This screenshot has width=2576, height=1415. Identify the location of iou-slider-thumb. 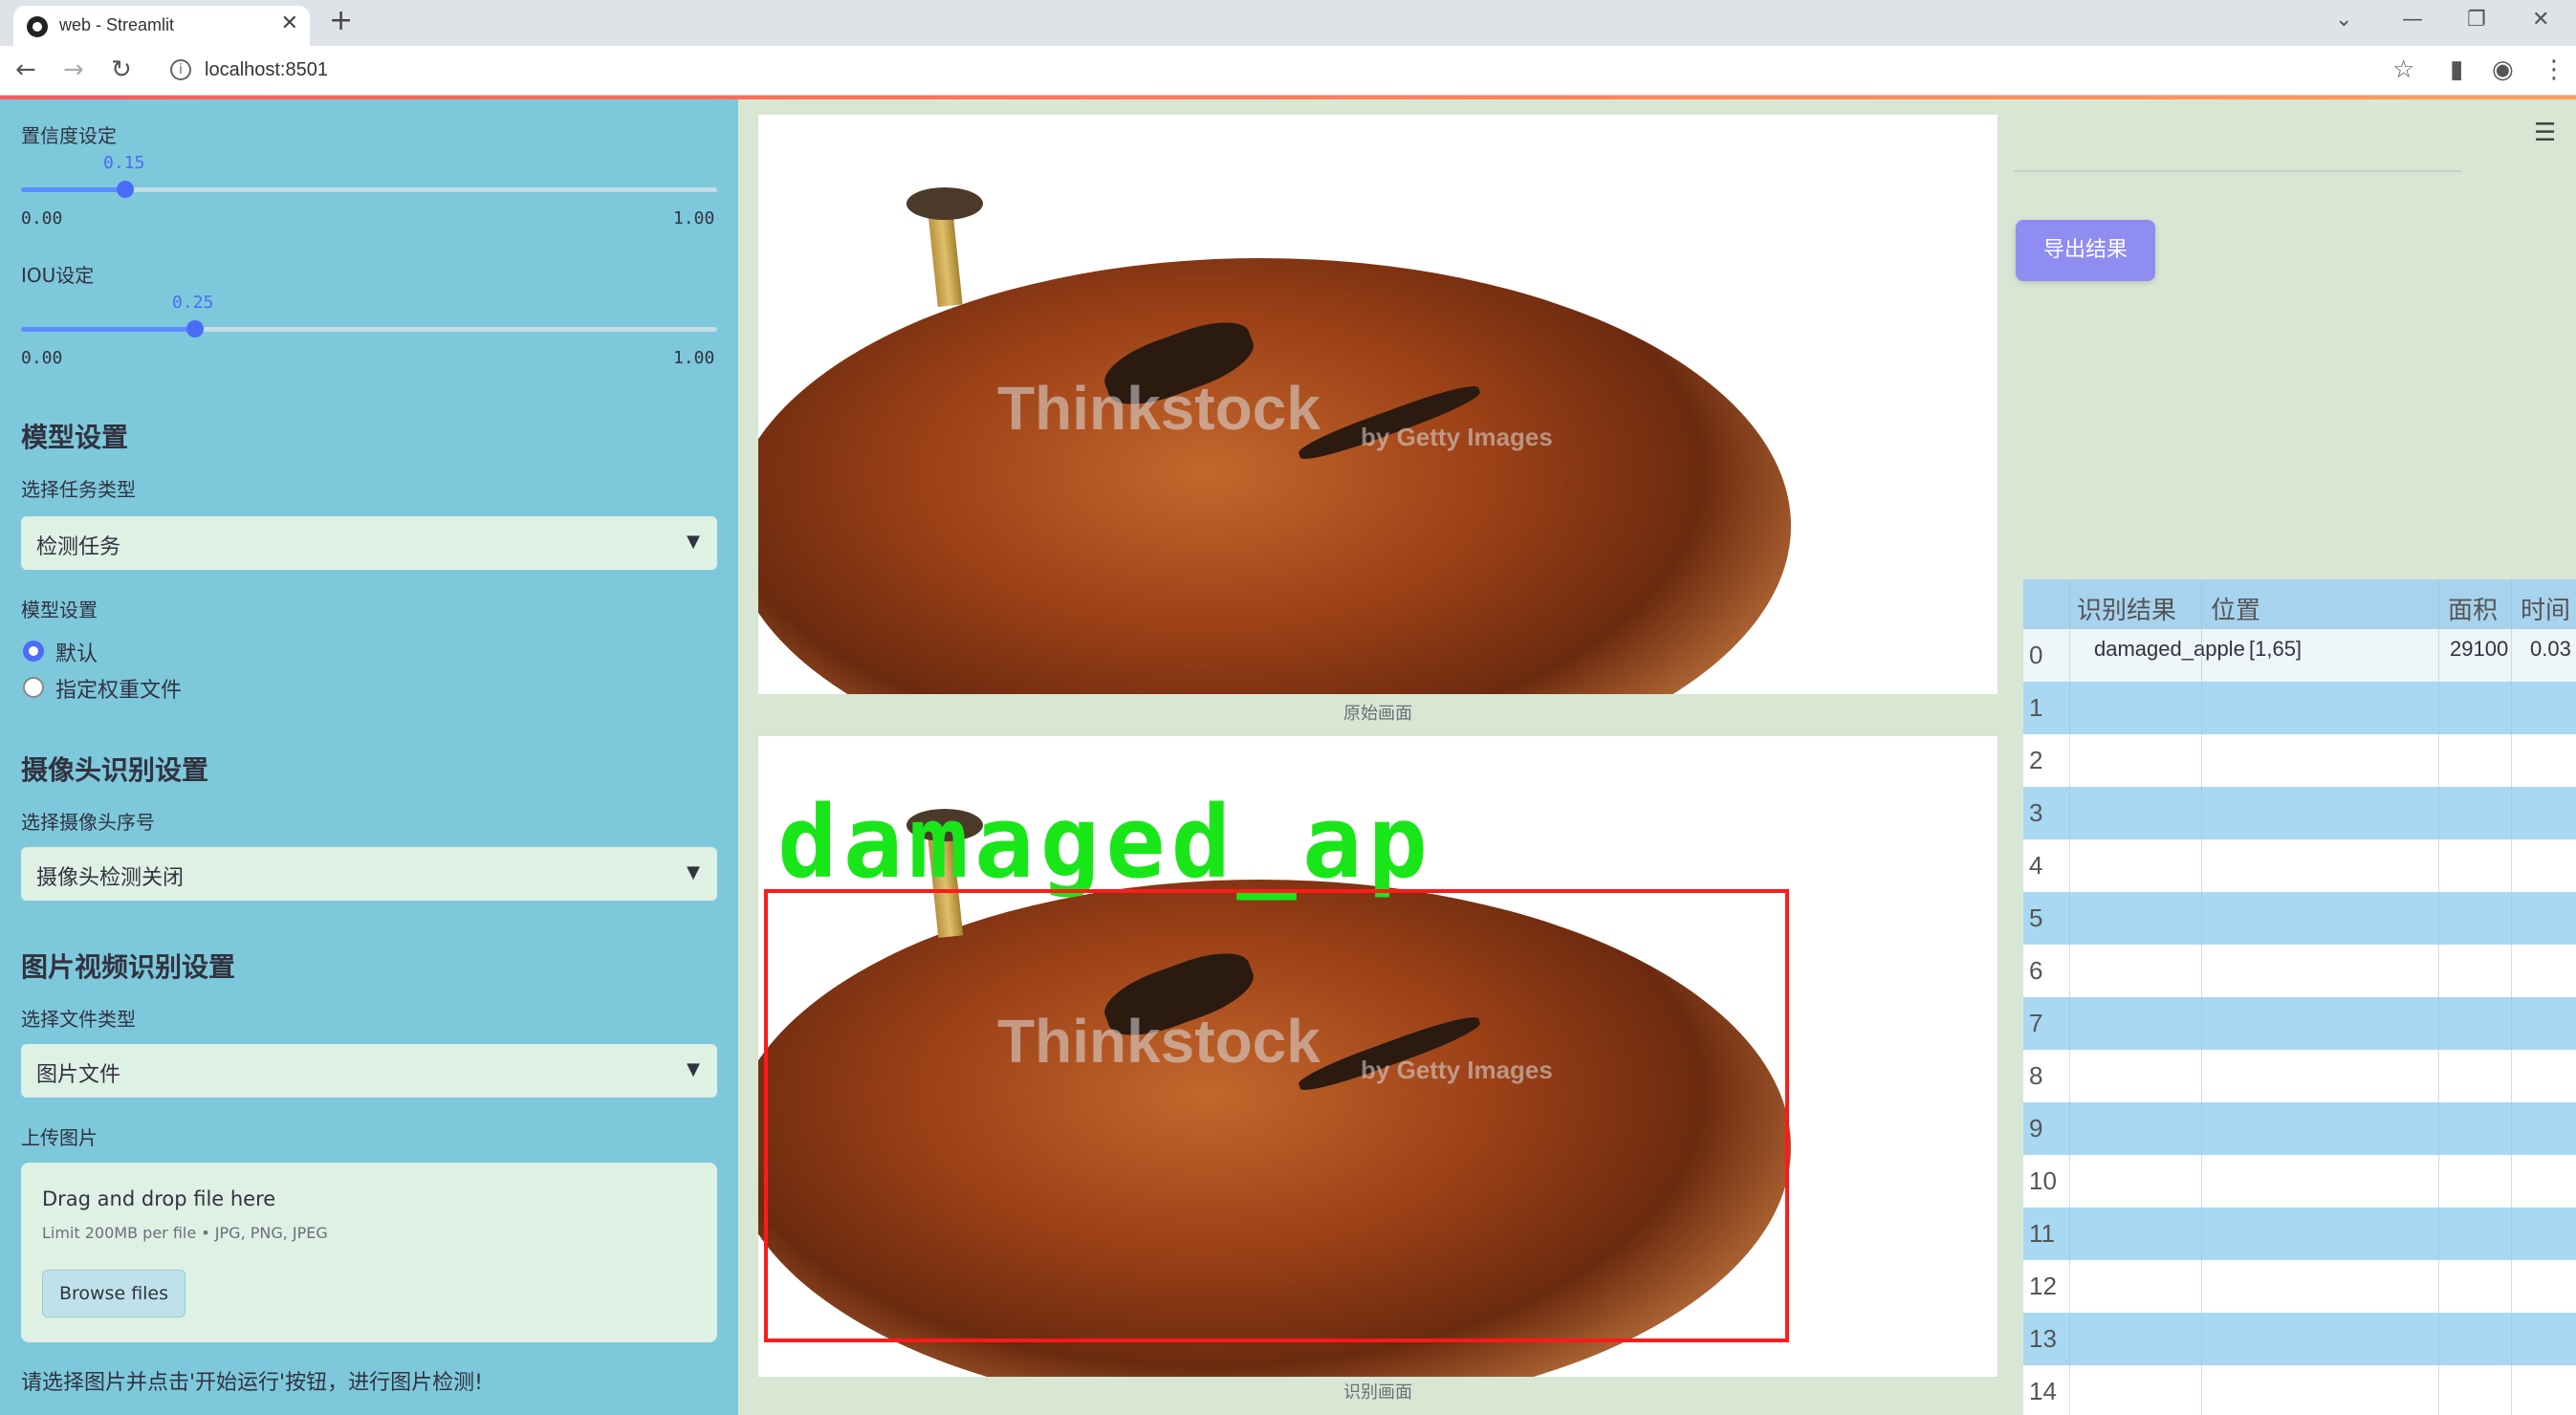
(195, 328).